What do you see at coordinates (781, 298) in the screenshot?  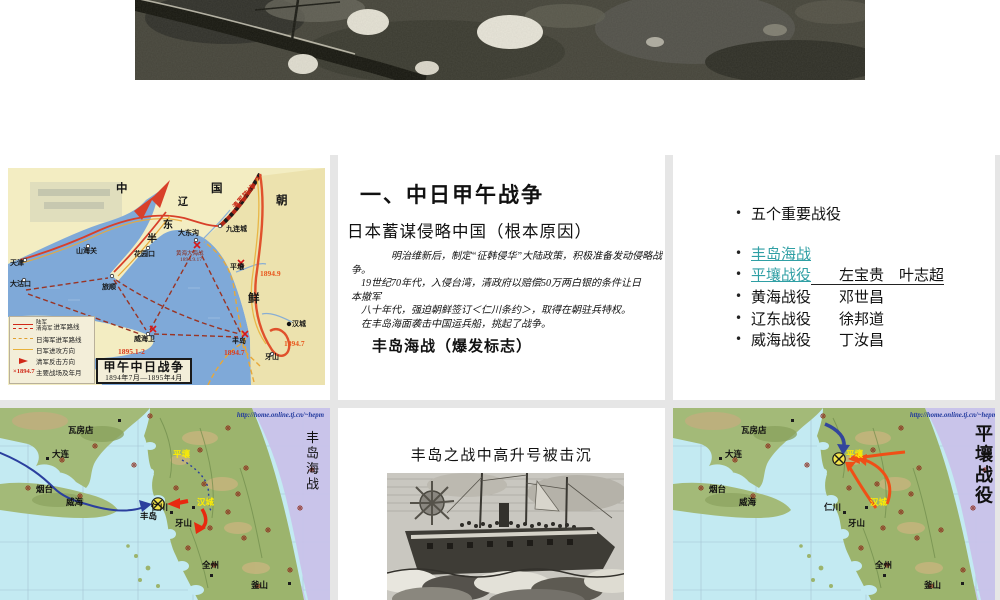 I see `battle-name: 黄海战役` at bounding box center [781, 298].